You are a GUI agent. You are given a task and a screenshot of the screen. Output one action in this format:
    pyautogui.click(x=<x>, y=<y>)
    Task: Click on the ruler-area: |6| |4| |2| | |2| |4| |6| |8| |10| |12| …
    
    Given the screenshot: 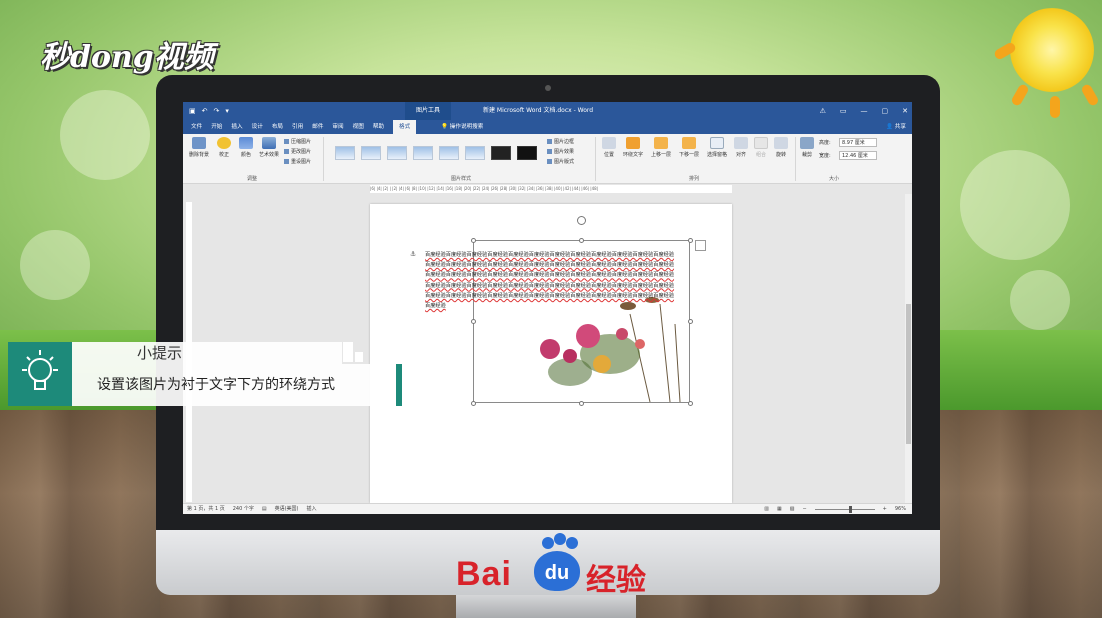 What is the action you would take?
    pyautogui.click(x=547, y=189)
    